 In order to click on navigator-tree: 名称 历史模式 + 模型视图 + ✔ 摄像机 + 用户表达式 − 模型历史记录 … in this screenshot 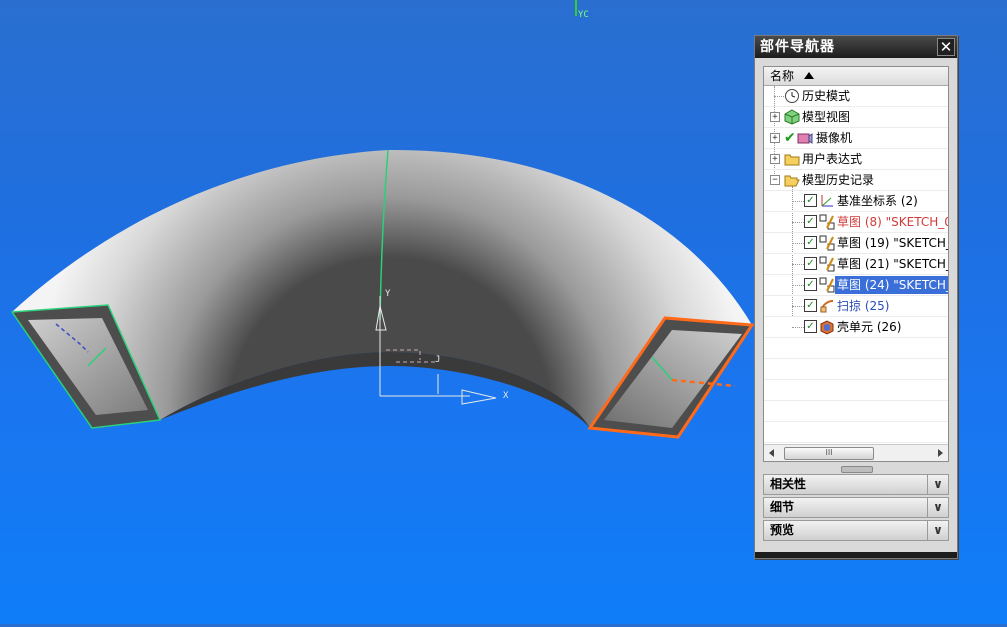, I will do `click(856, 264)`.